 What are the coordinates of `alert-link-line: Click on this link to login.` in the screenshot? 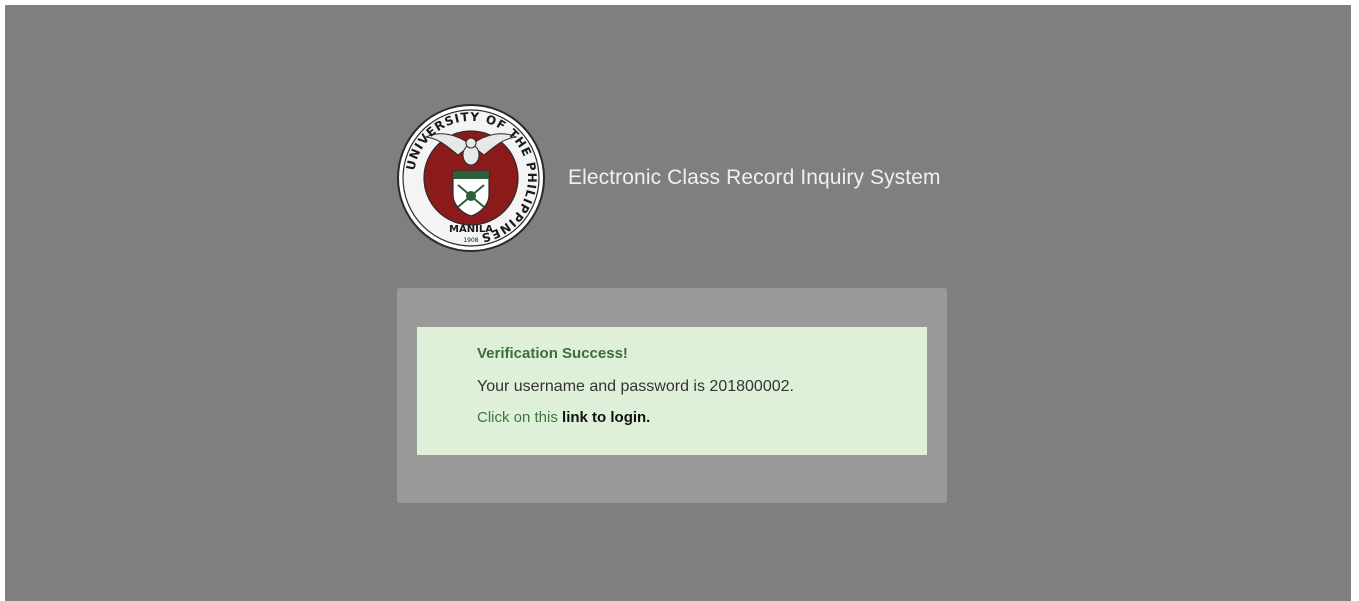 It's located at (702, 417).